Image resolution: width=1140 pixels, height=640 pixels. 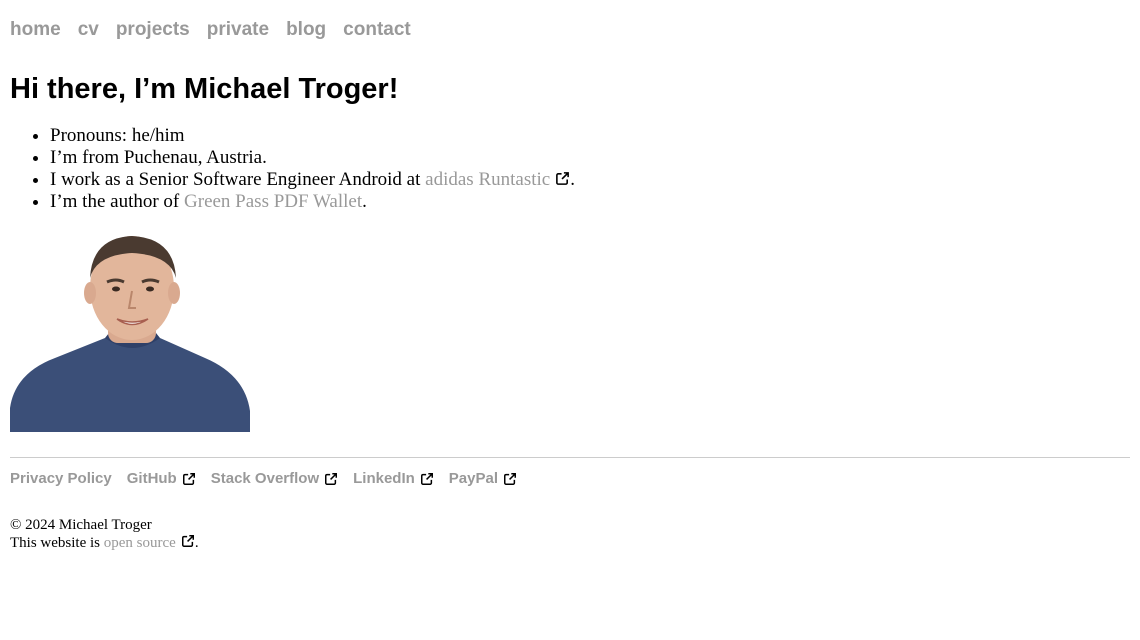 I want to click on list-item-from: I’m from Puchenau, Austria., so click(x=312, y=158).